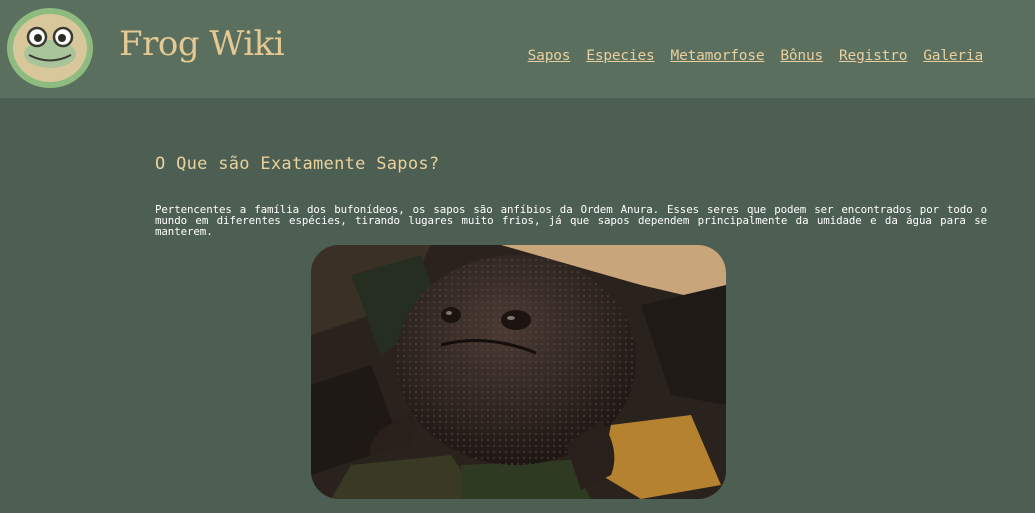 This screenshot has width=1035, height=513. I want to click on site-title: Frog Wiki, so click(202, 44).